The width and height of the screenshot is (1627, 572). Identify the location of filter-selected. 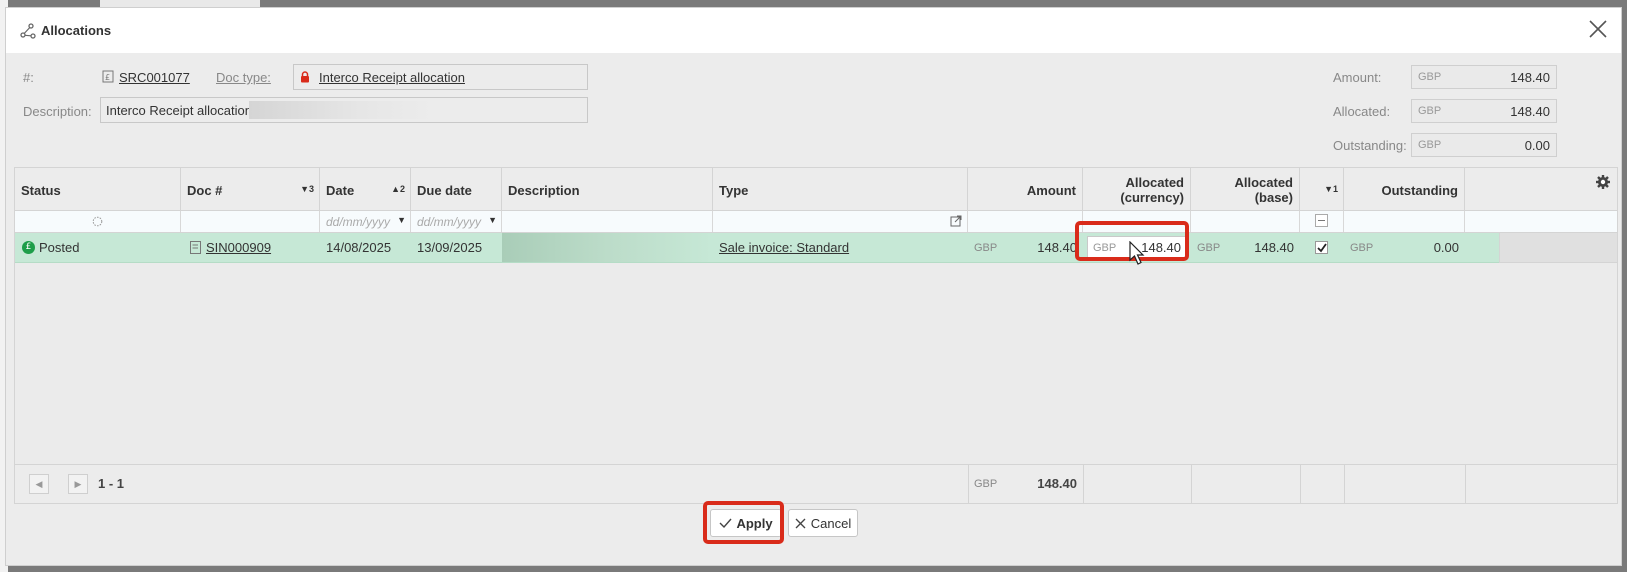
(1322, 221).